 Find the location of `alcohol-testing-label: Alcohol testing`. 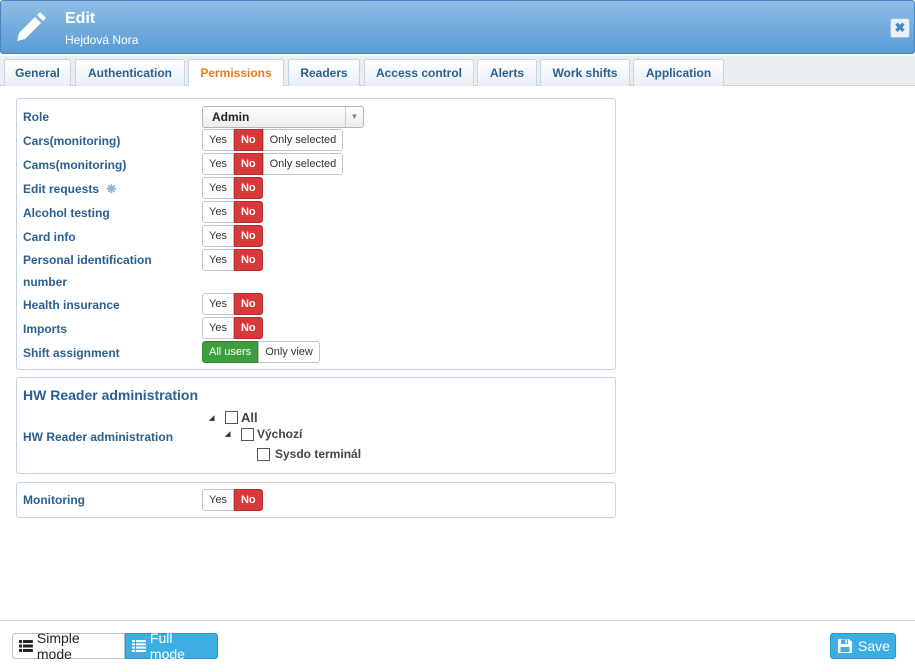

alcohol-testing-label: Alcohol testing is located at coordinates (66, 213).